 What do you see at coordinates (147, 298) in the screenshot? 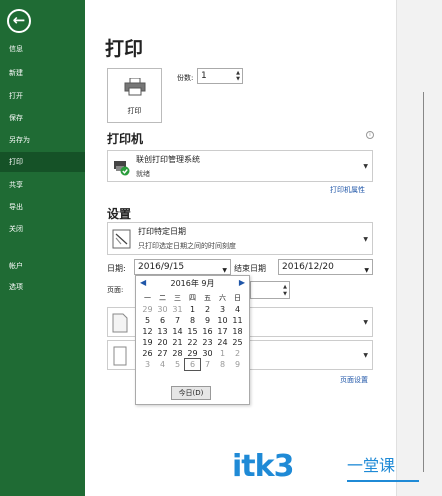
I see `calendar-weekday: 一` at bounding box center [147, 298].